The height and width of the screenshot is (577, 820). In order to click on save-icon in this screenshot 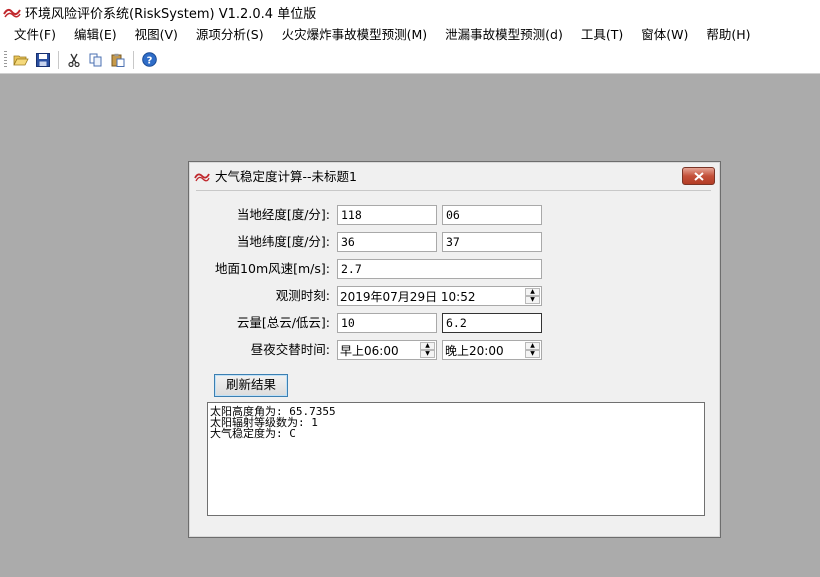, I will do `click(43, 59)`.